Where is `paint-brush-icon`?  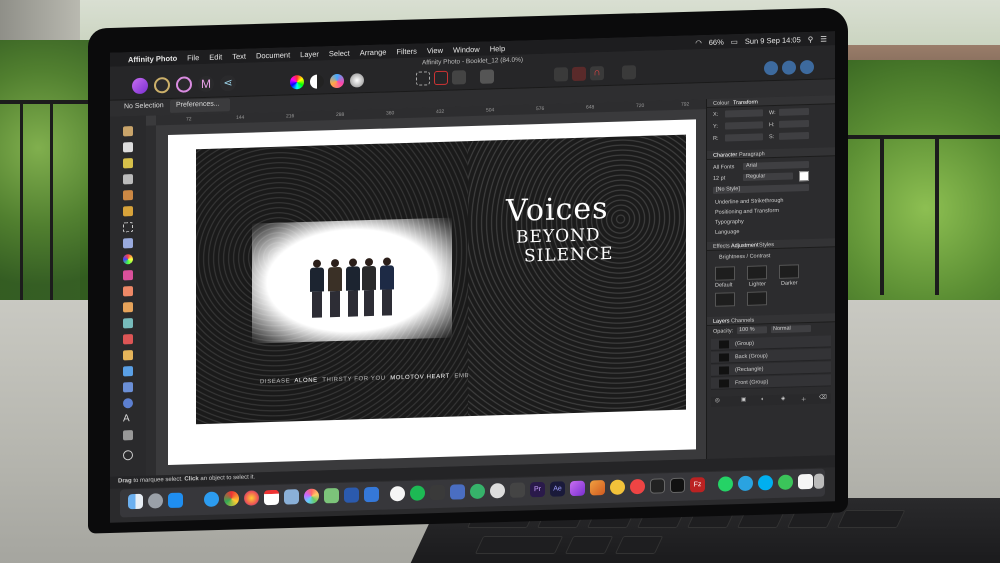
paint-brush-icon is located at coordinates (128, 275).